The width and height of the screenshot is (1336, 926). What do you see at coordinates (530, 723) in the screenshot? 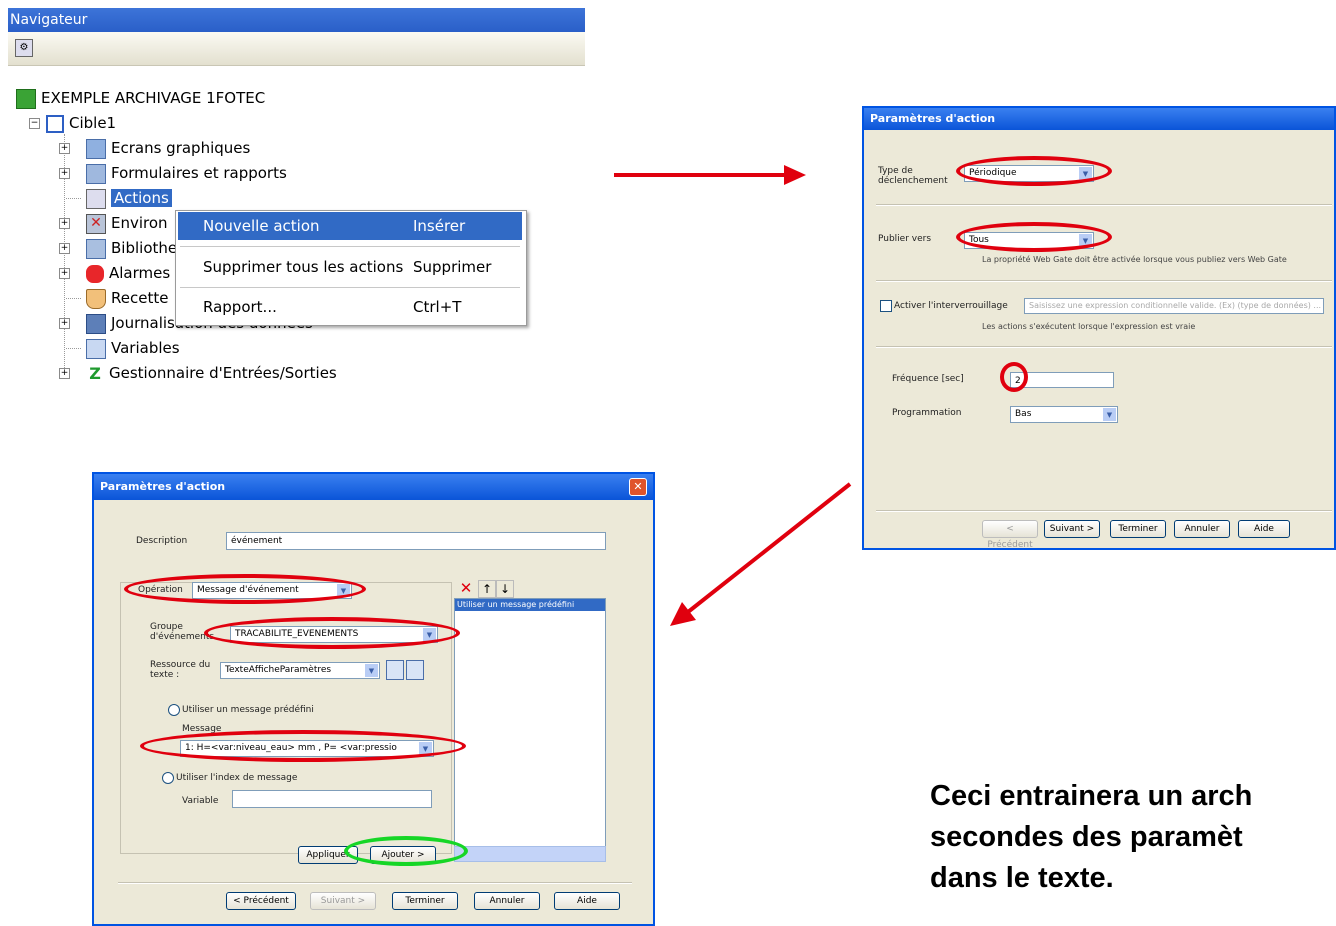
I see `actions-list: Utiliser un message prédéfini` at bounding box center [530, 723].